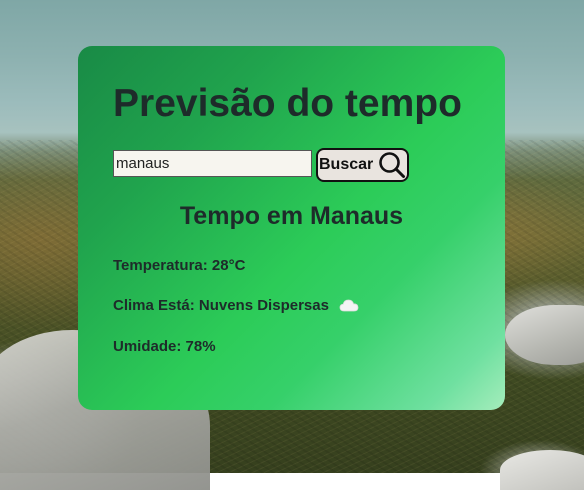 Image resolution: width=584 pixels, height=490 pixels. I want to click on cloud-icon, so click(349, 305).